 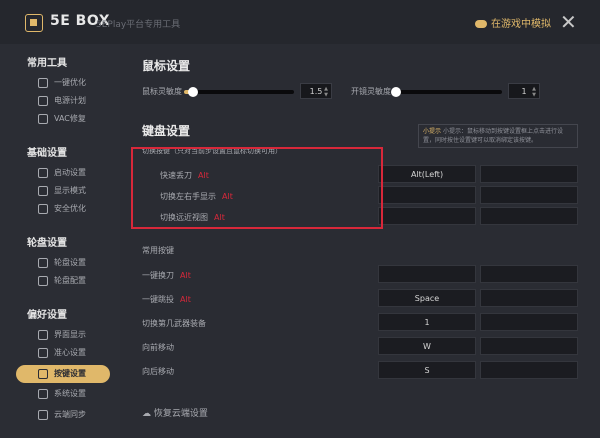 What do you see at coordinates (43, 353) in the screenshot?
I see `crosshair-icon` at bounding box center [43, 353].